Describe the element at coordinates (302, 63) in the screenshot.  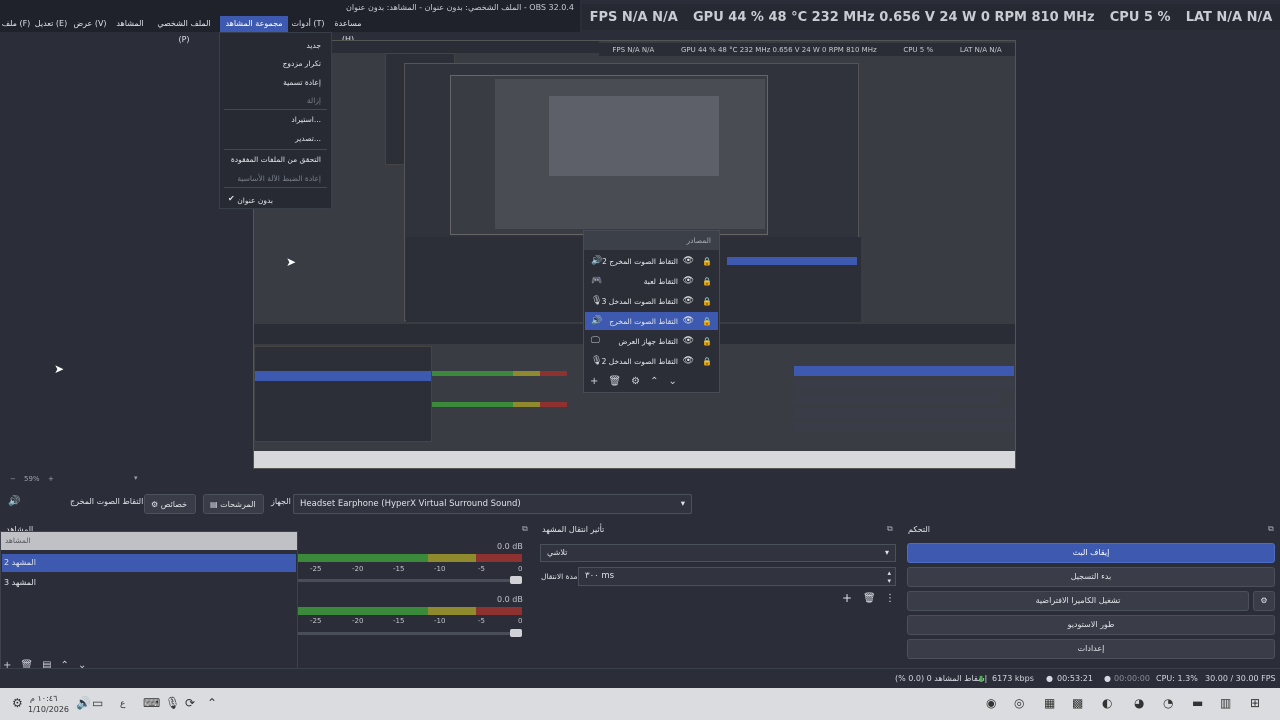
I see `dd-duplicate: تكرار مزدوج` at that location.